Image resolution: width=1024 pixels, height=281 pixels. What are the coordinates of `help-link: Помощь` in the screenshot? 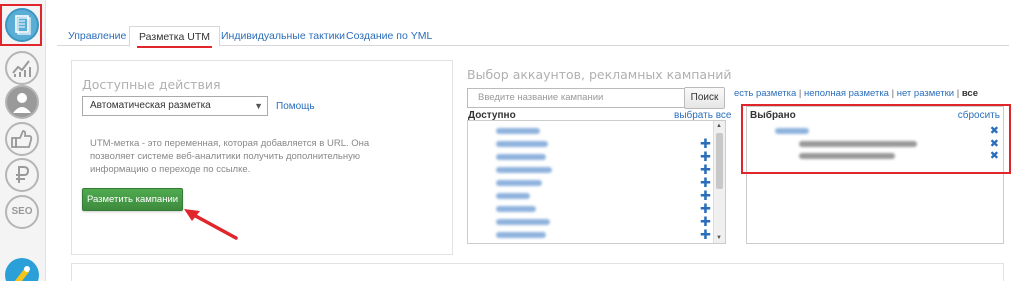 It's located at (295, 106).